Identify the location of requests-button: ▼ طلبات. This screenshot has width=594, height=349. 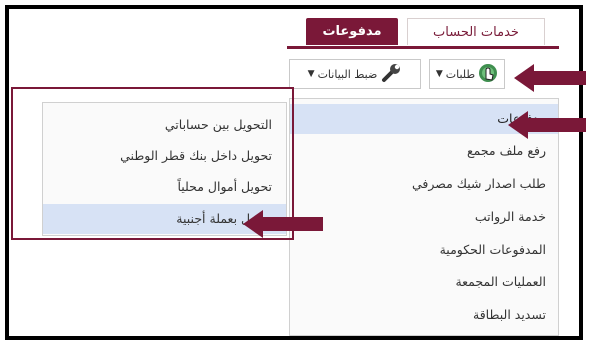
(467, 74).